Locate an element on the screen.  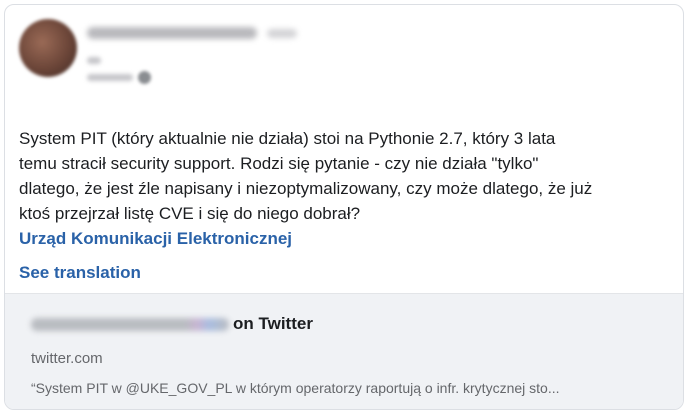
link-preview-title: on Twitter is located at coordinates (172, 324).